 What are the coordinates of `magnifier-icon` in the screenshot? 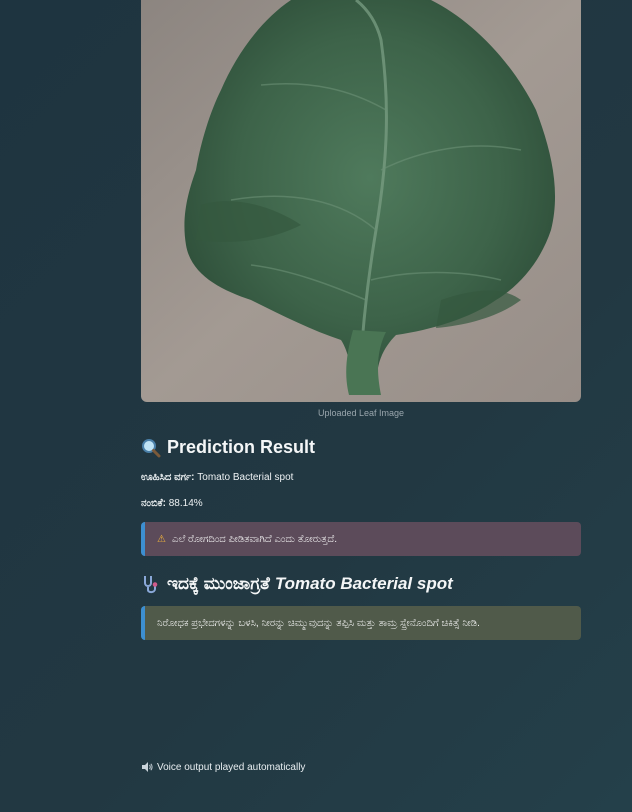 It's located at (151, 447).